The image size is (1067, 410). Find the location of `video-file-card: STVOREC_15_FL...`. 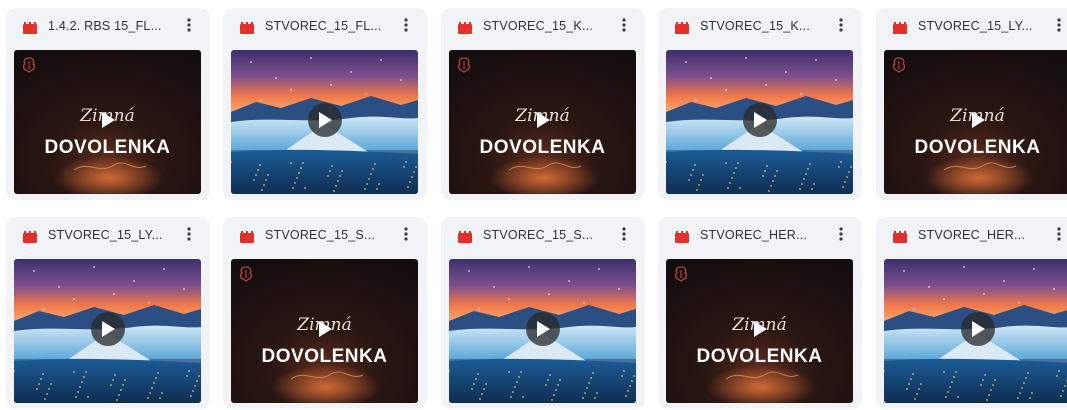

video-file-card: STVOREC_15_FL... is located at coordinates (325, 104).